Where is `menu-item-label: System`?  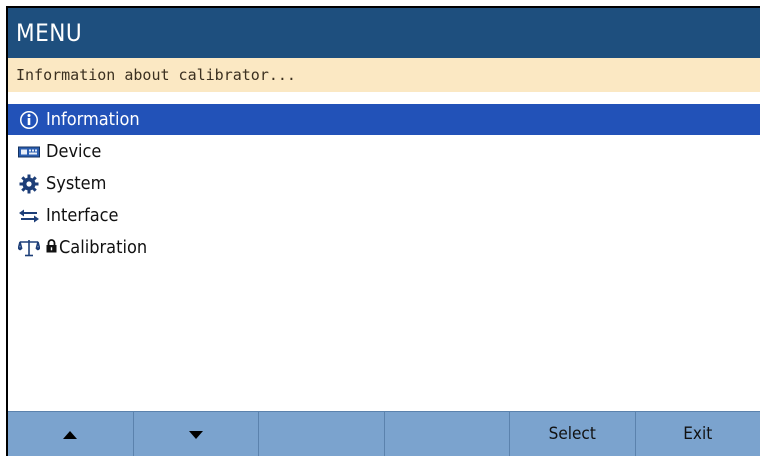
menu-item-label: System is located at coordinates (76, 183).